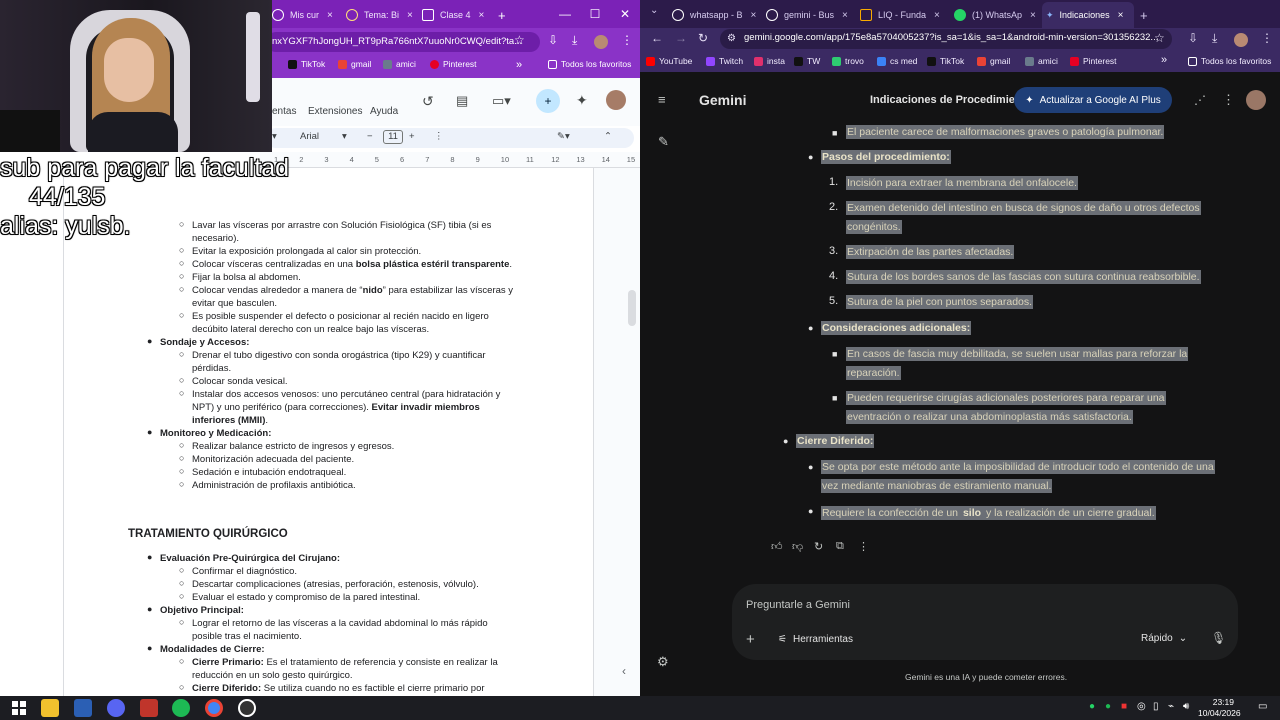 The image size is (1280, 720). What do you see at coordinates (309, 136) in the screenshot?
I see `font-selector: Arial` at bounding box center [309, 136].